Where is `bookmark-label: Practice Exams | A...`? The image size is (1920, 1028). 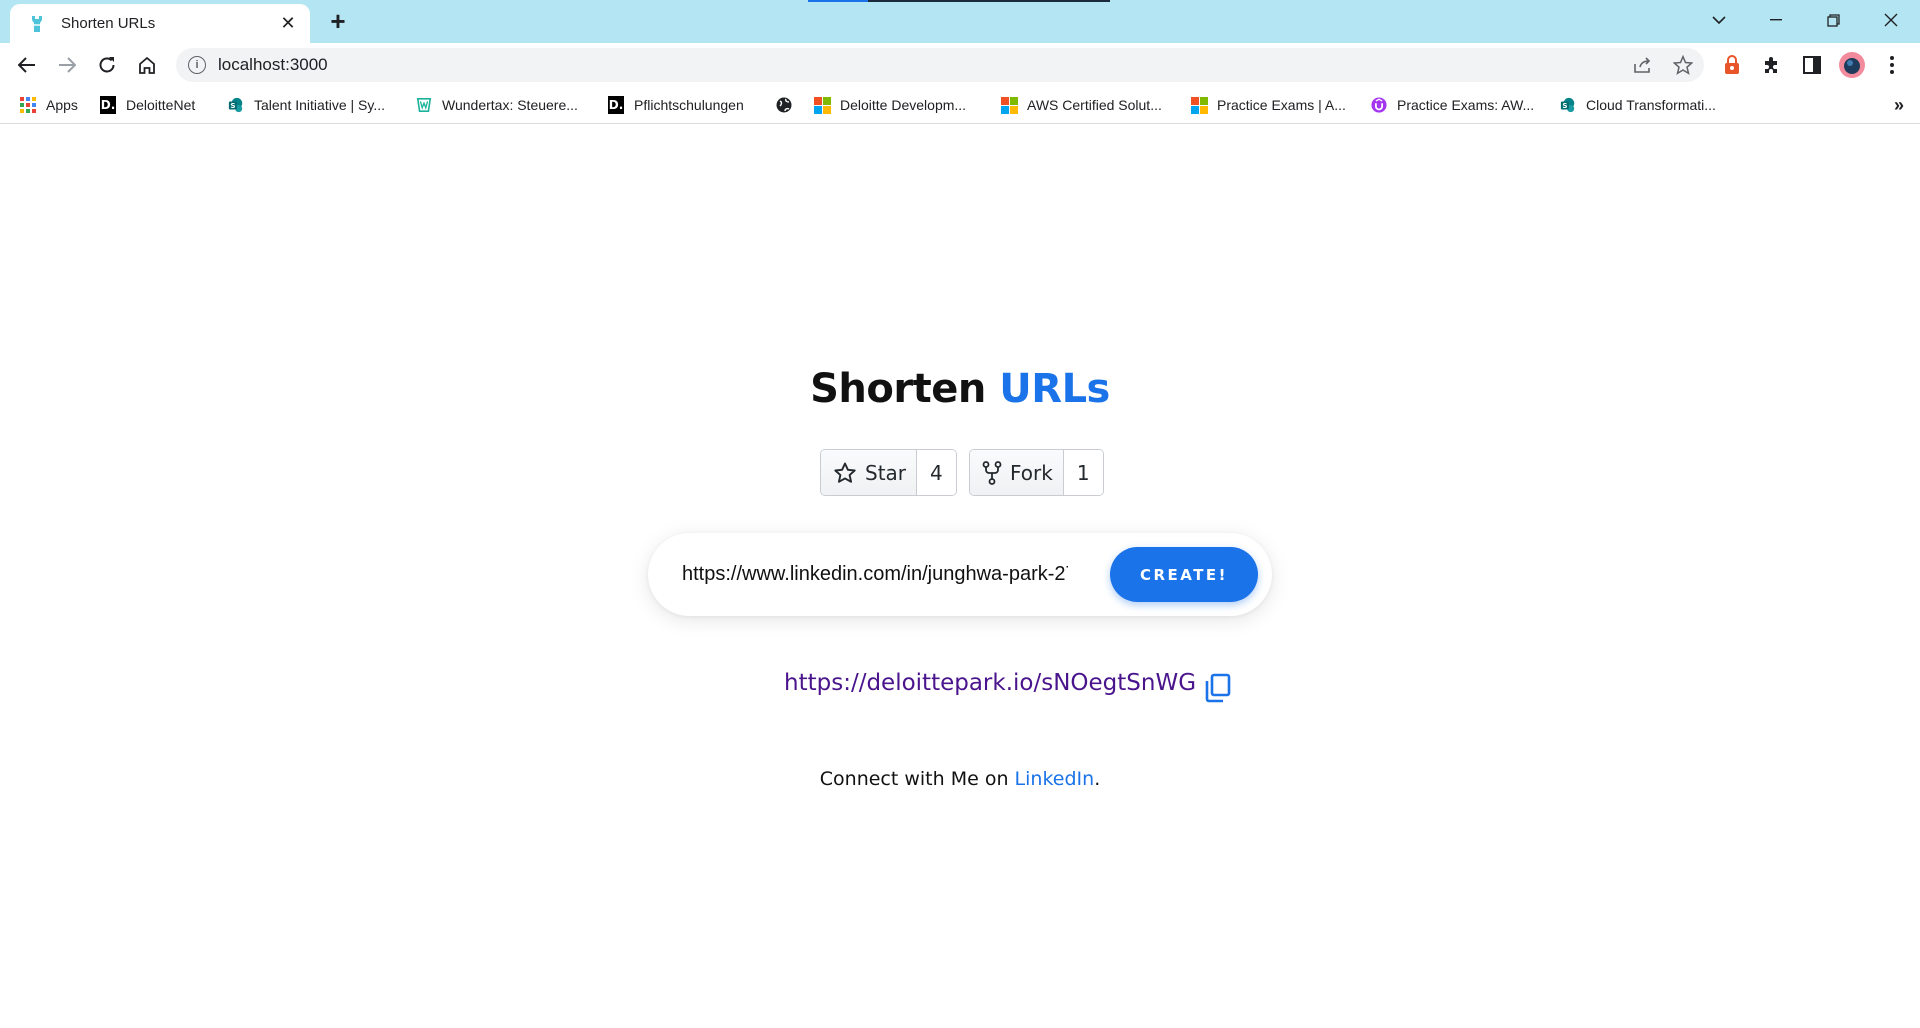 bookmark-label: Practice Exams | A... is located at coordinates (1281, 105).